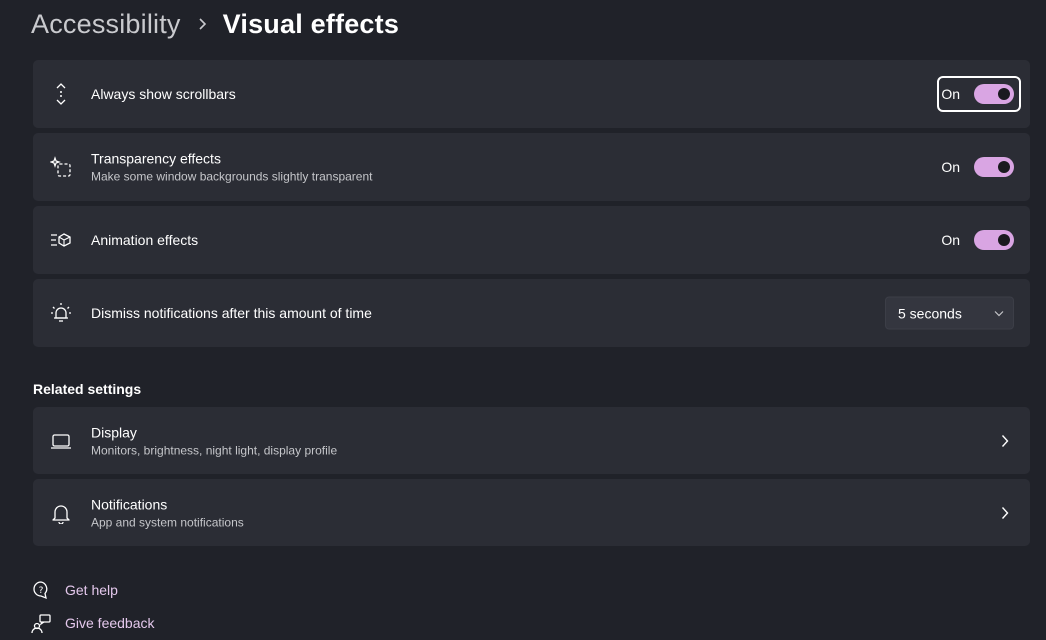  I want to click on laptop-icon, so click(61, 441).